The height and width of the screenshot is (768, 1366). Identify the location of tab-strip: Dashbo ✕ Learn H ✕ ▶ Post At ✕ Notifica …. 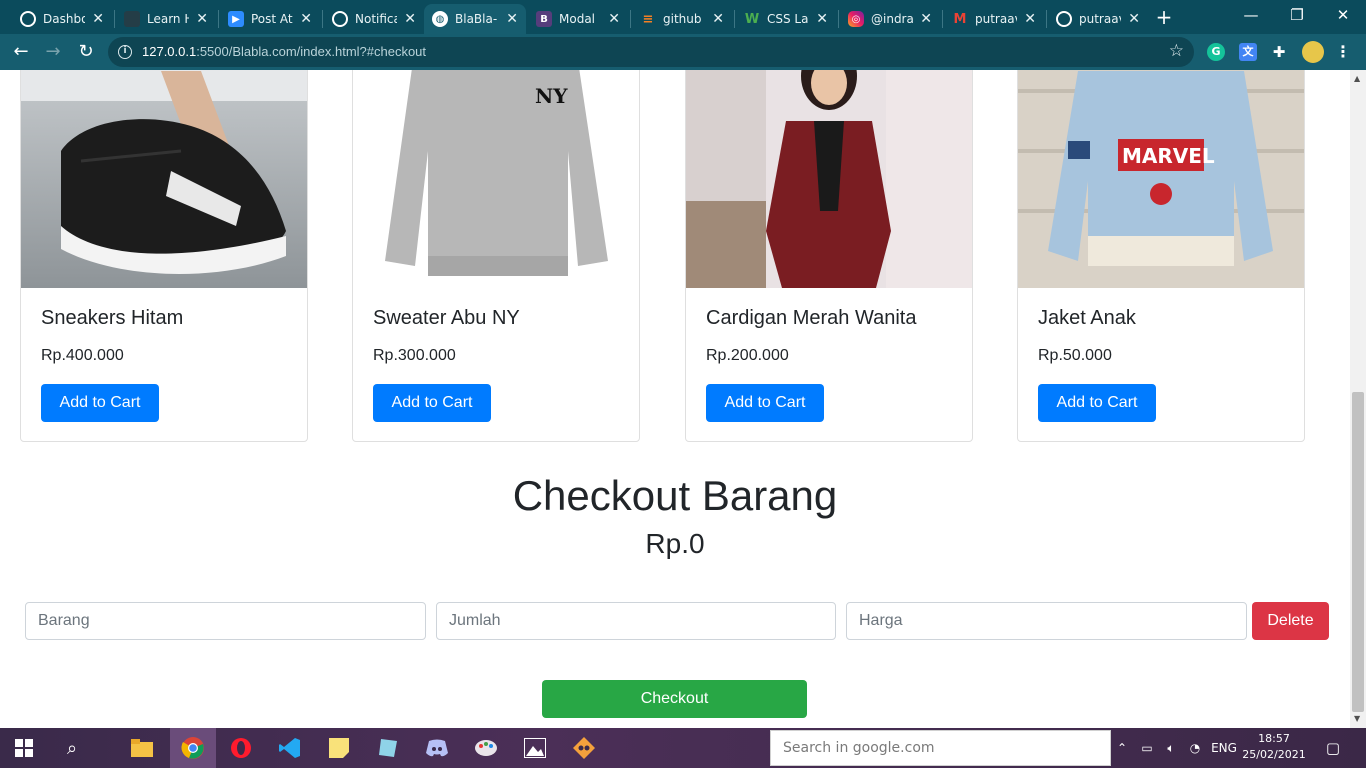
(683, 17).